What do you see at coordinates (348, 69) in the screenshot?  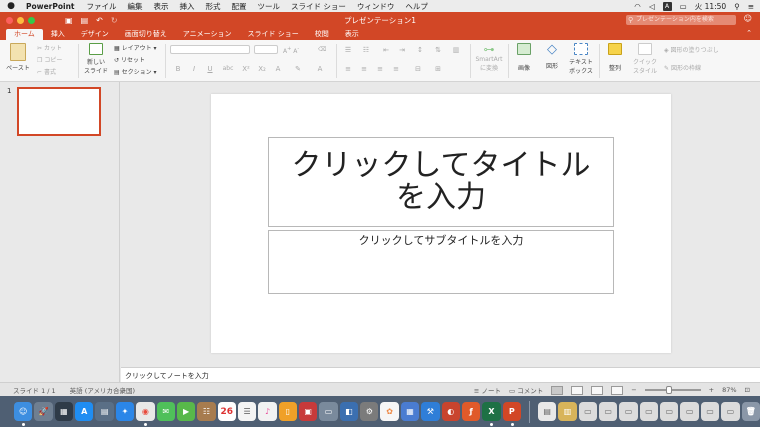 I see `align-left-icon: ≡` at bounding box center [348, 69].